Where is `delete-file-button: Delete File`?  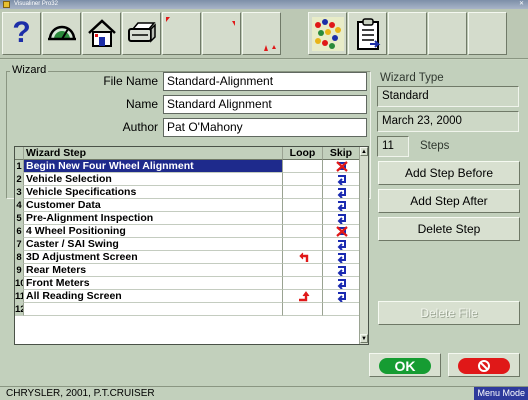 delete-file-button: Delete File is located at coordinates (449, 313).